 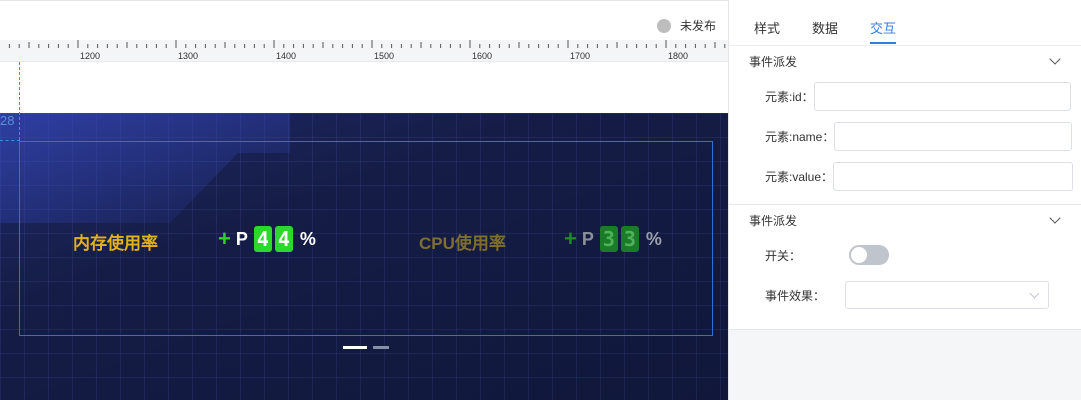 What do you see at coordinates (462, 243) in the screenshot?
I see `cpu-usage-label: CPU使用率` at bounding box center [462, 243].